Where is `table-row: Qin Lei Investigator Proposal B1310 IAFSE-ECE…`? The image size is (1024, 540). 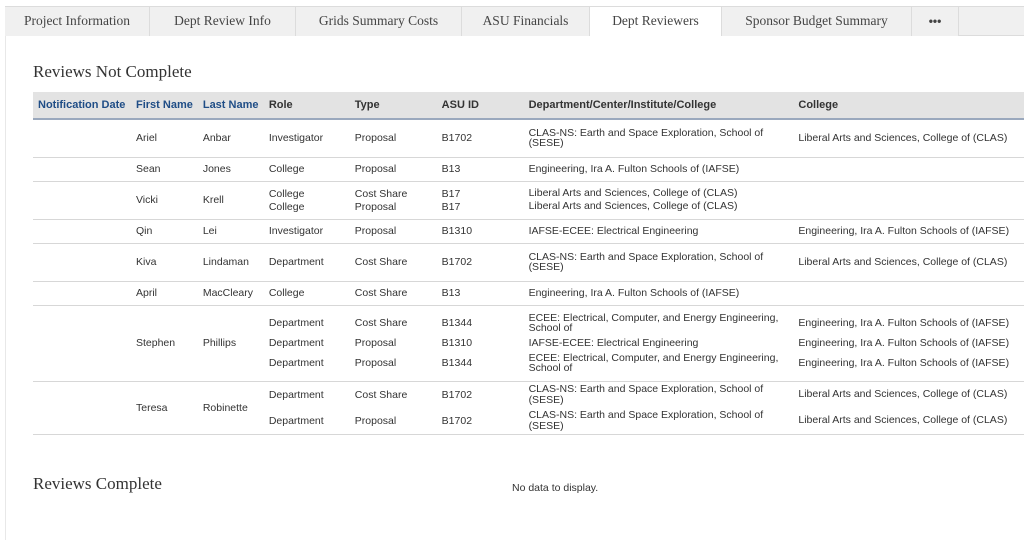 table-row: Qin Lei Investigator Proposal B1310 IAFSE-ECE… is located at coordinates (528, 231).